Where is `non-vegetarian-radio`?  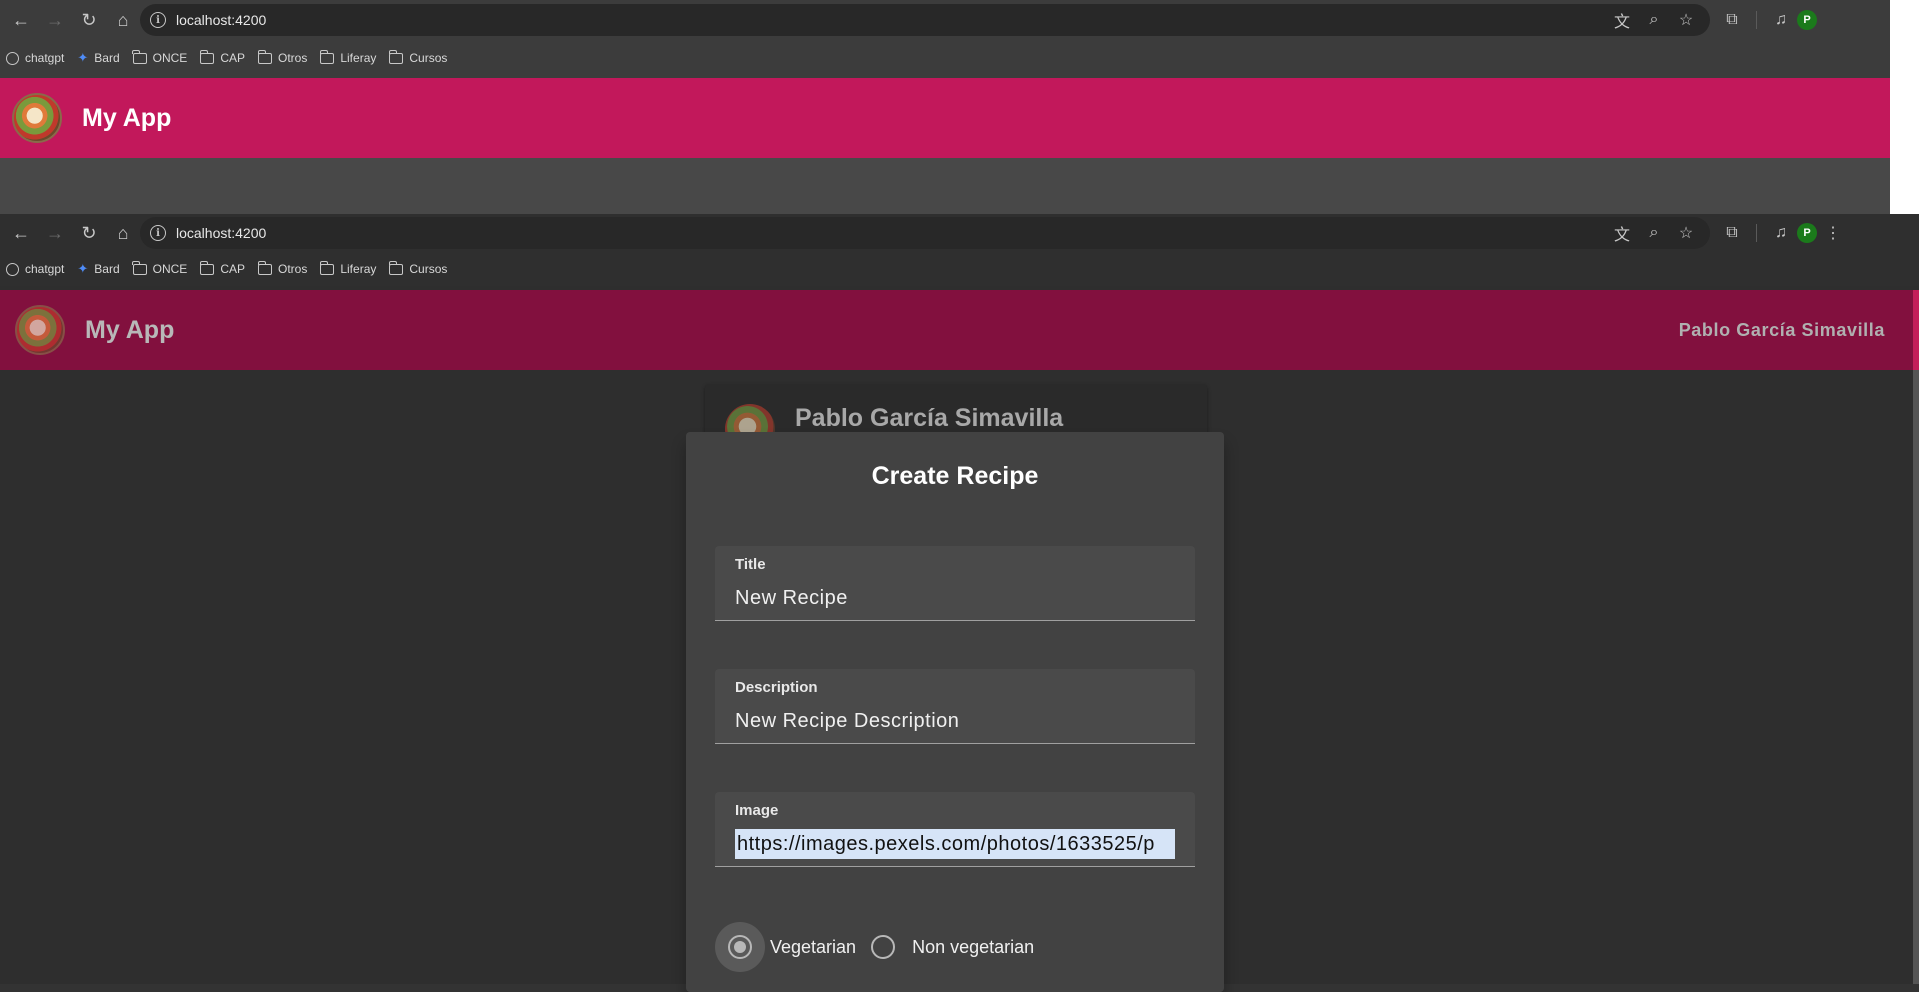 non-vegetarian-radio is located at coordinates (883, 947).